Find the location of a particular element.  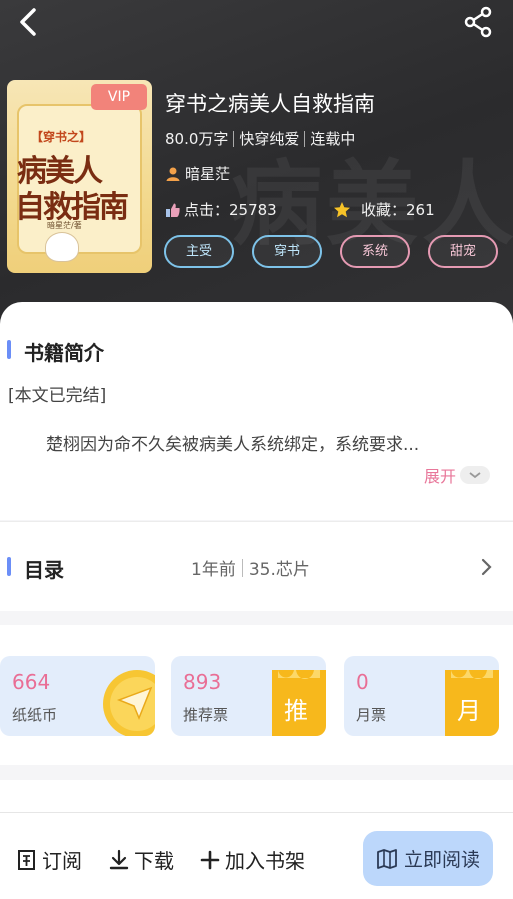

monthly-glyph: 月 is located at coordinates (469, 711).